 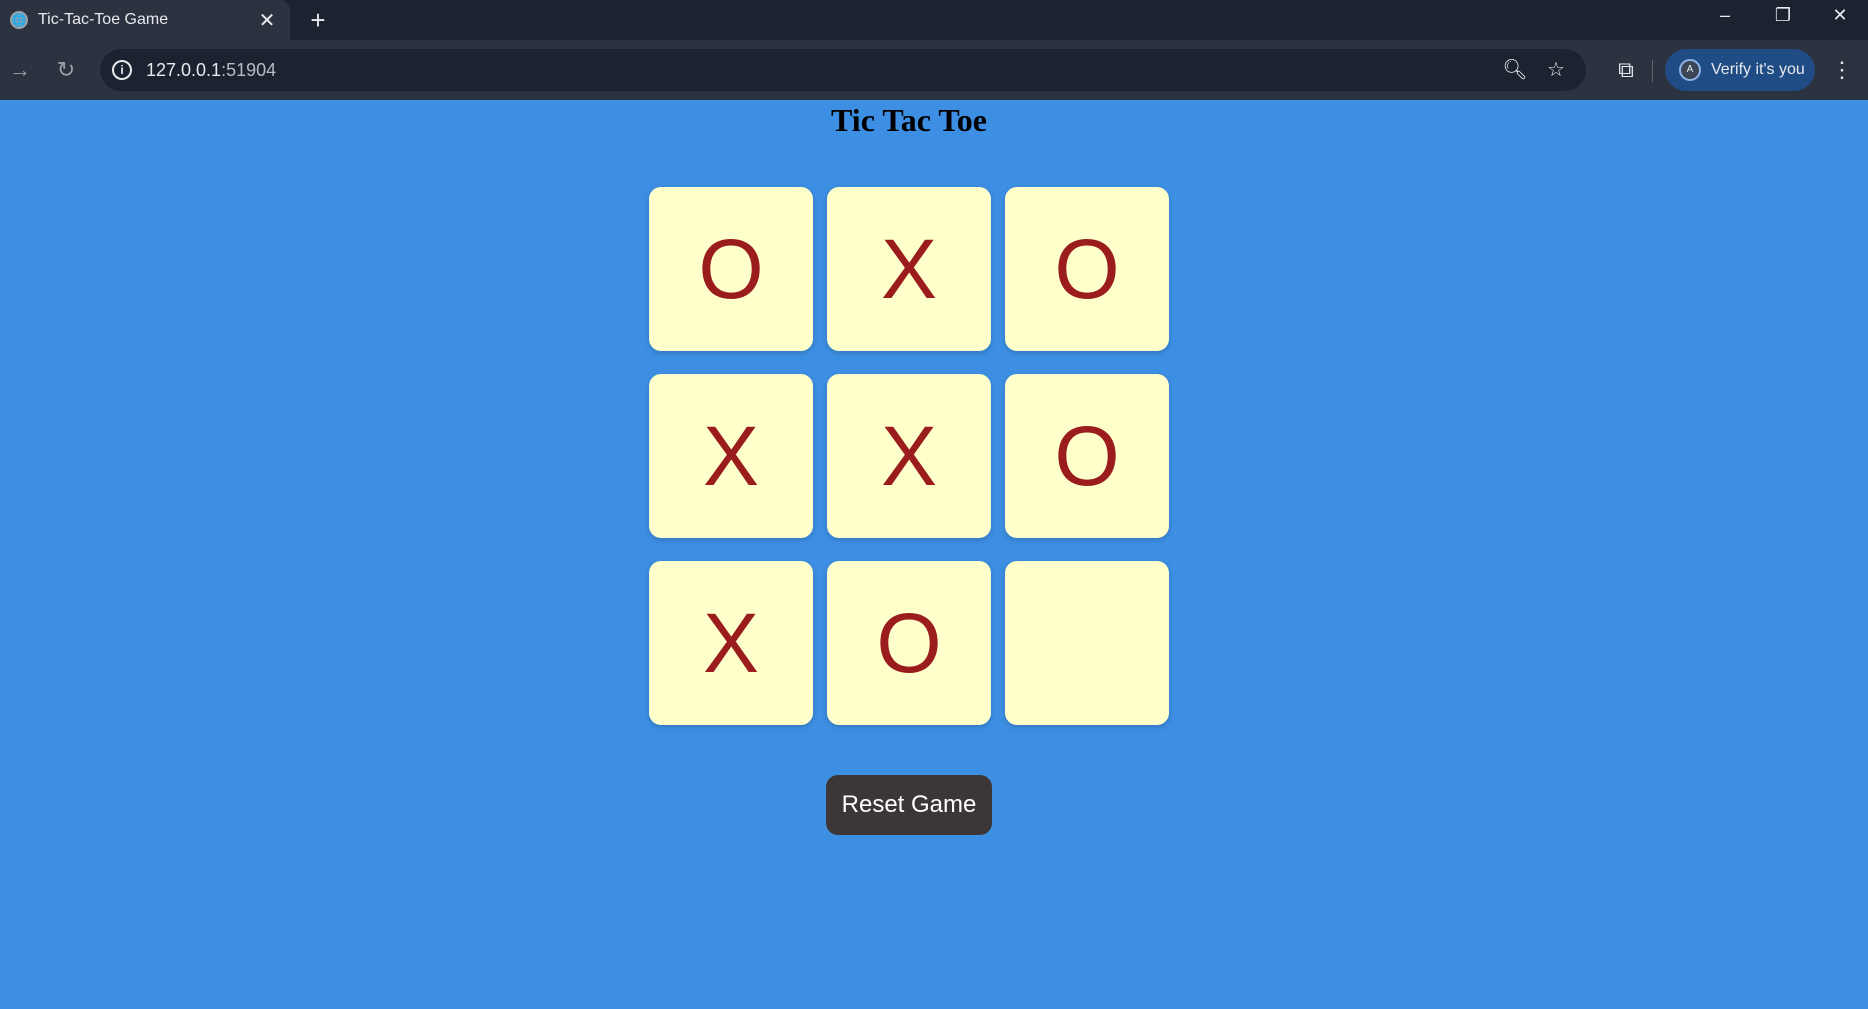 What do you see at coordinates (249, 70) in the screenshot?
I see `url-port: :51904` at bounding box center [249, 70].